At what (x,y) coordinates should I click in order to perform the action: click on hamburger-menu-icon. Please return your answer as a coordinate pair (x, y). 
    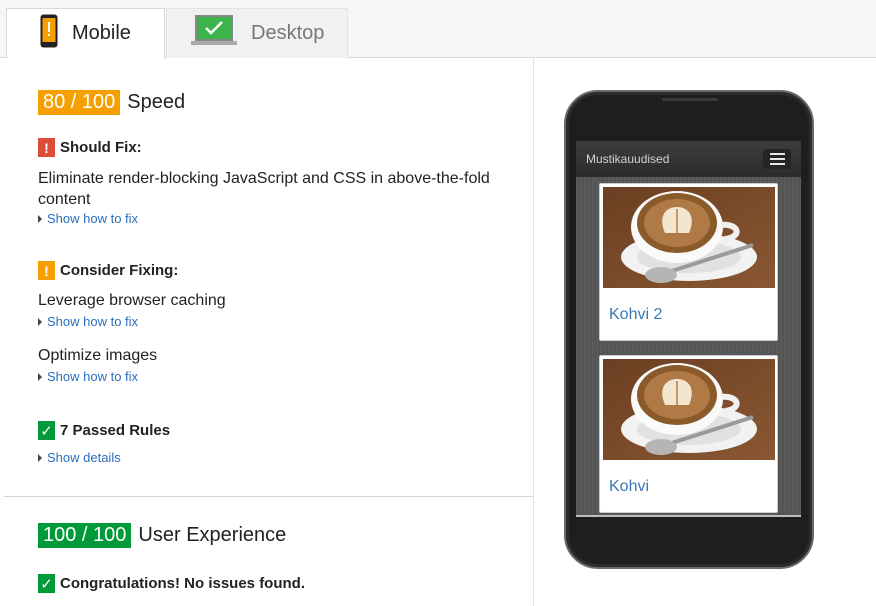
    Looking at the image, I should click on (777, 159).